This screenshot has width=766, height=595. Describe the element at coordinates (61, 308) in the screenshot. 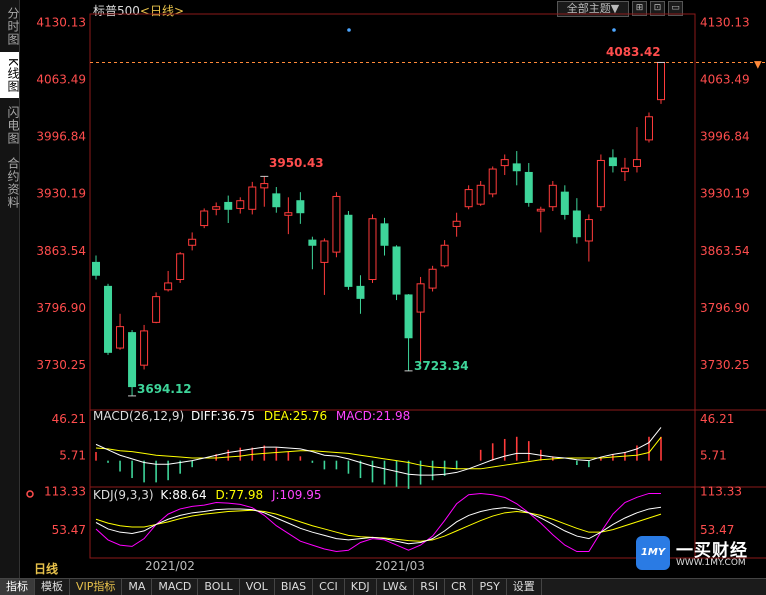

I see `price-tick-left: 3796.90` at that location.